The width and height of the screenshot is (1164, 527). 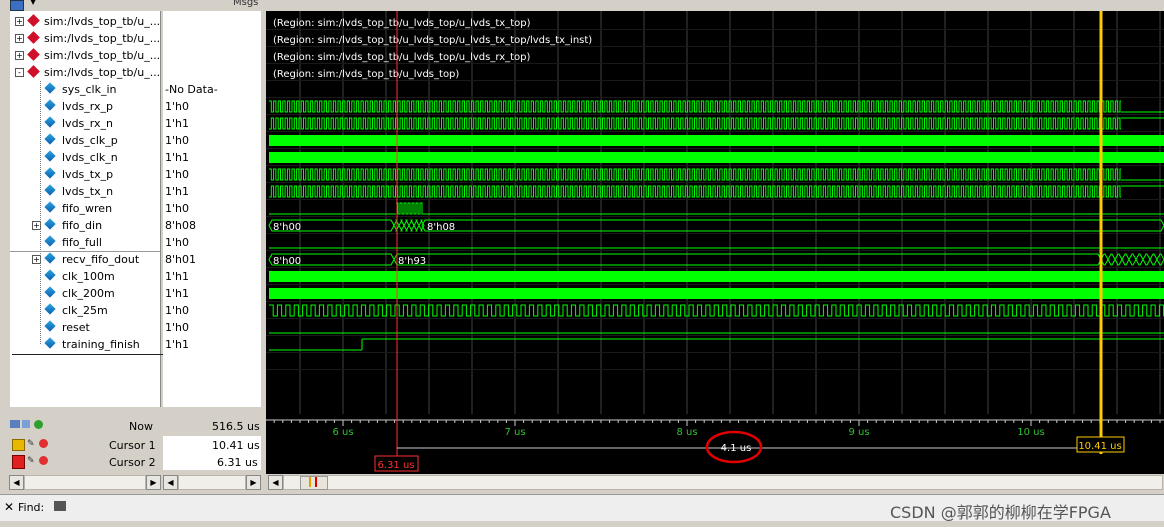 I want to click on signal-row-lvds-tx-p: lvds_tx_p, so click(x=85, y=174).